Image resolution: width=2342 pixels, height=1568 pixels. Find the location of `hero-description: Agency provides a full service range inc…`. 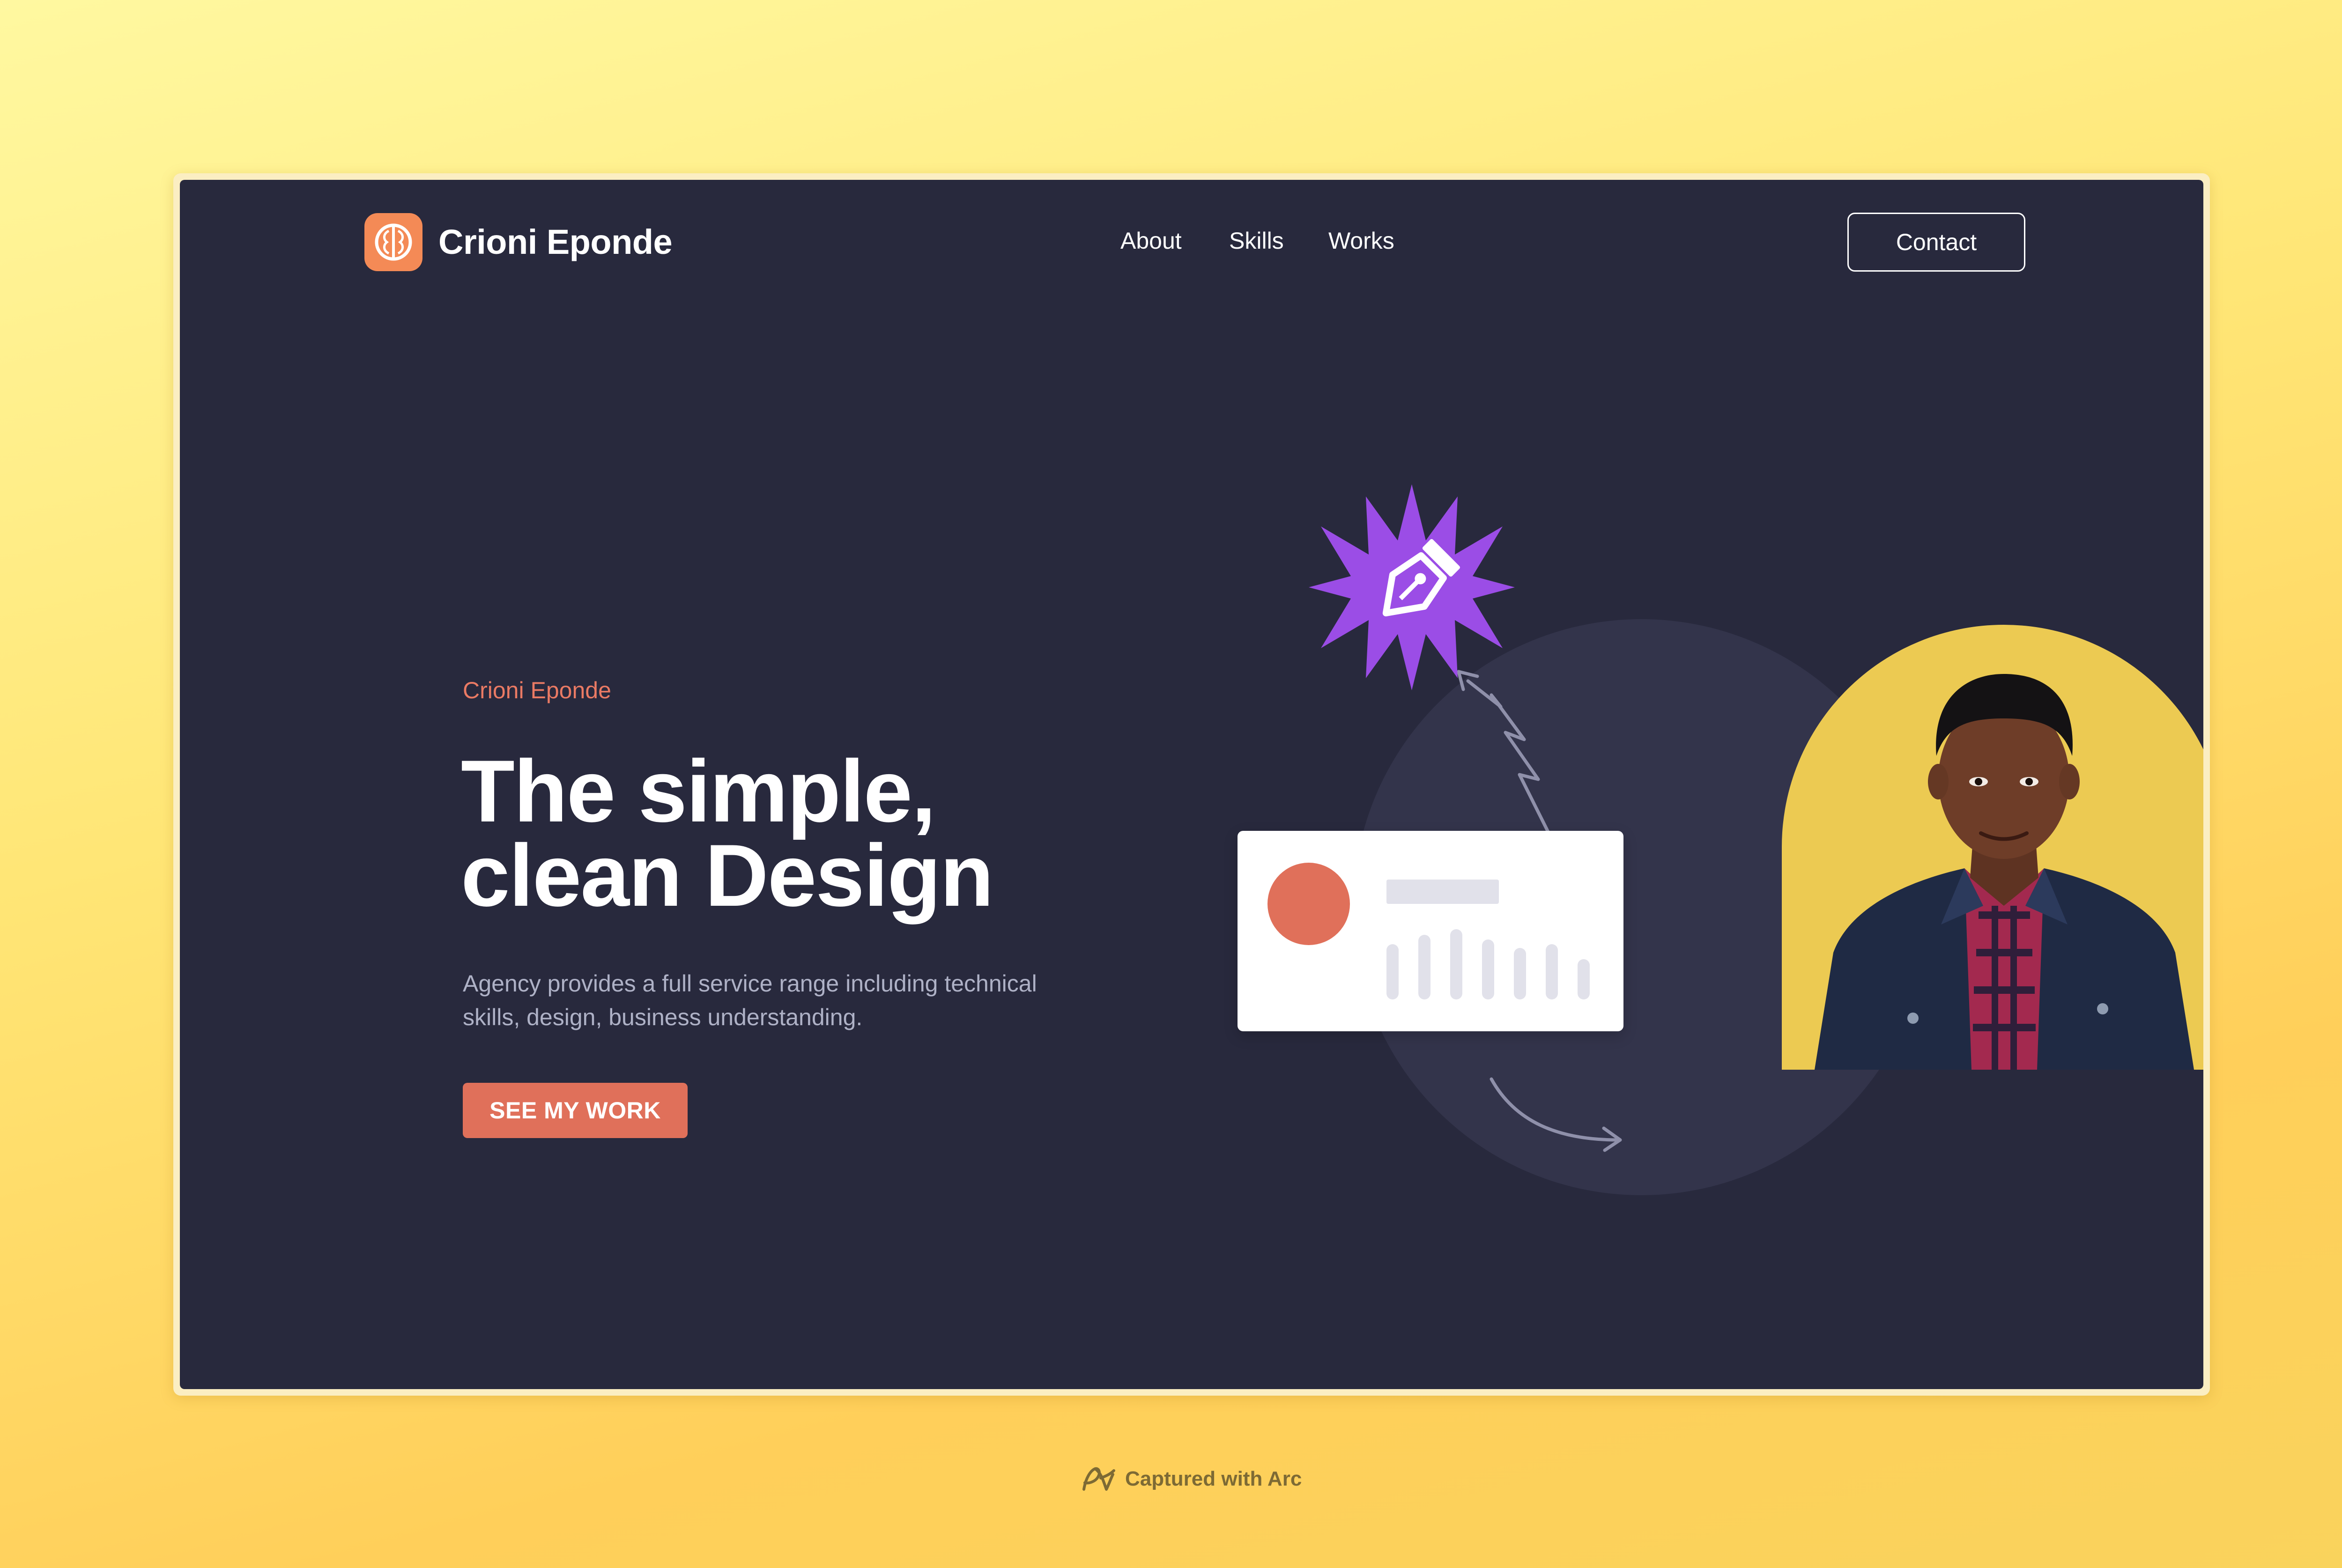

hero-description: Agency provides a full service range inc… is located at coordinates (750, 1000).